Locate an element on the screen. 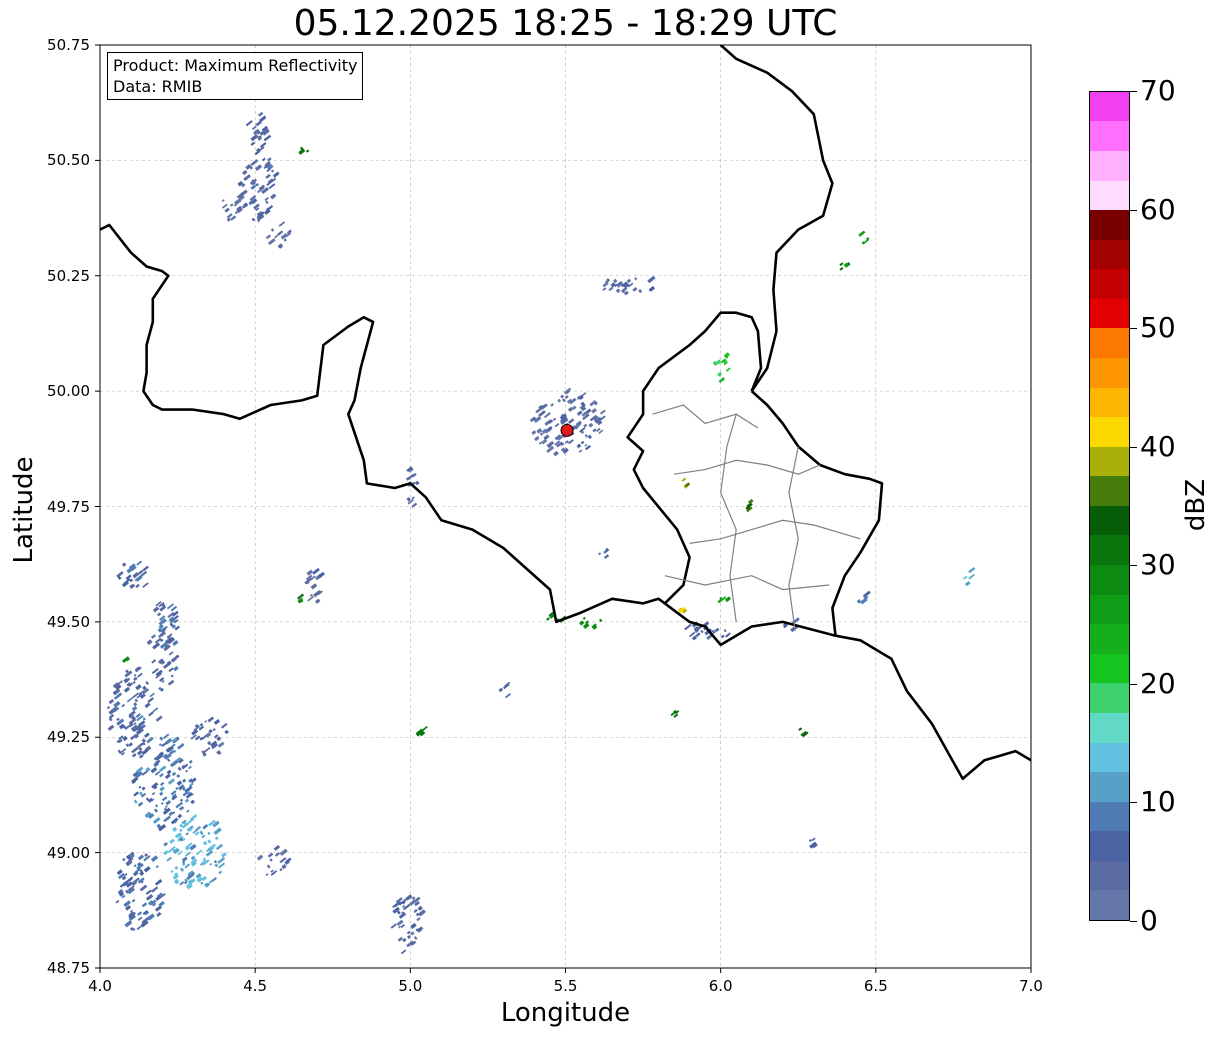 This screenshot has width=1219, height=1040. colorbar-tick-label: 20 is located at coordinates (1158, 683).